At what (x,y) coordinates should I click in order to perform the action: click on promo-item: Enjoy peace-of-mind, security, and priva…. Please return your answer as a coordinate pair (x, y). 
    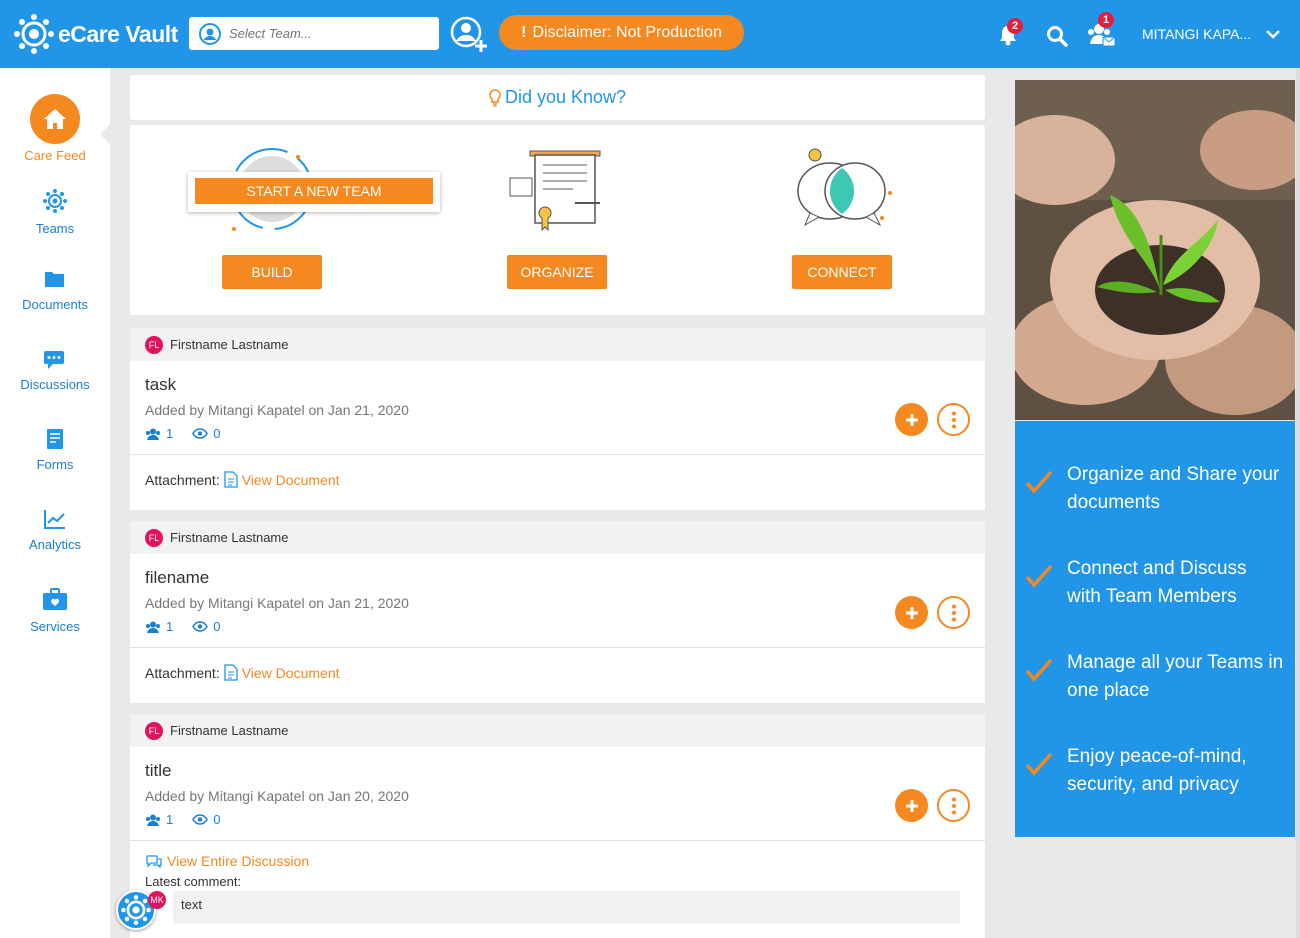
    Looking at the image, I should click on (1155, 771).